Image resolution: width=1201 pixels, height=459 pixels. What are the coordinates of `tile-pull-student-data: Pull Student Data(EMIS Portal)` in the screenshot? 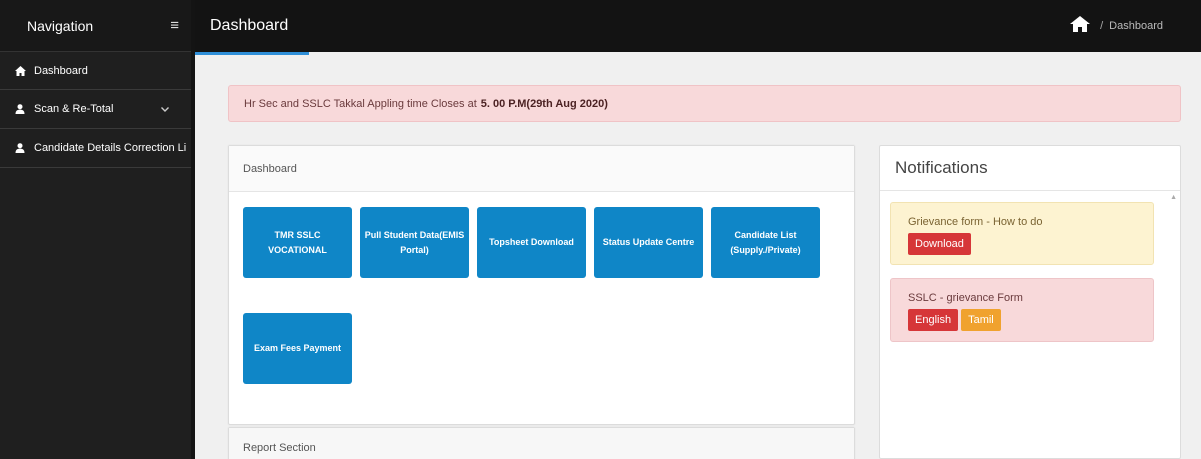 It's located at (414, 242).